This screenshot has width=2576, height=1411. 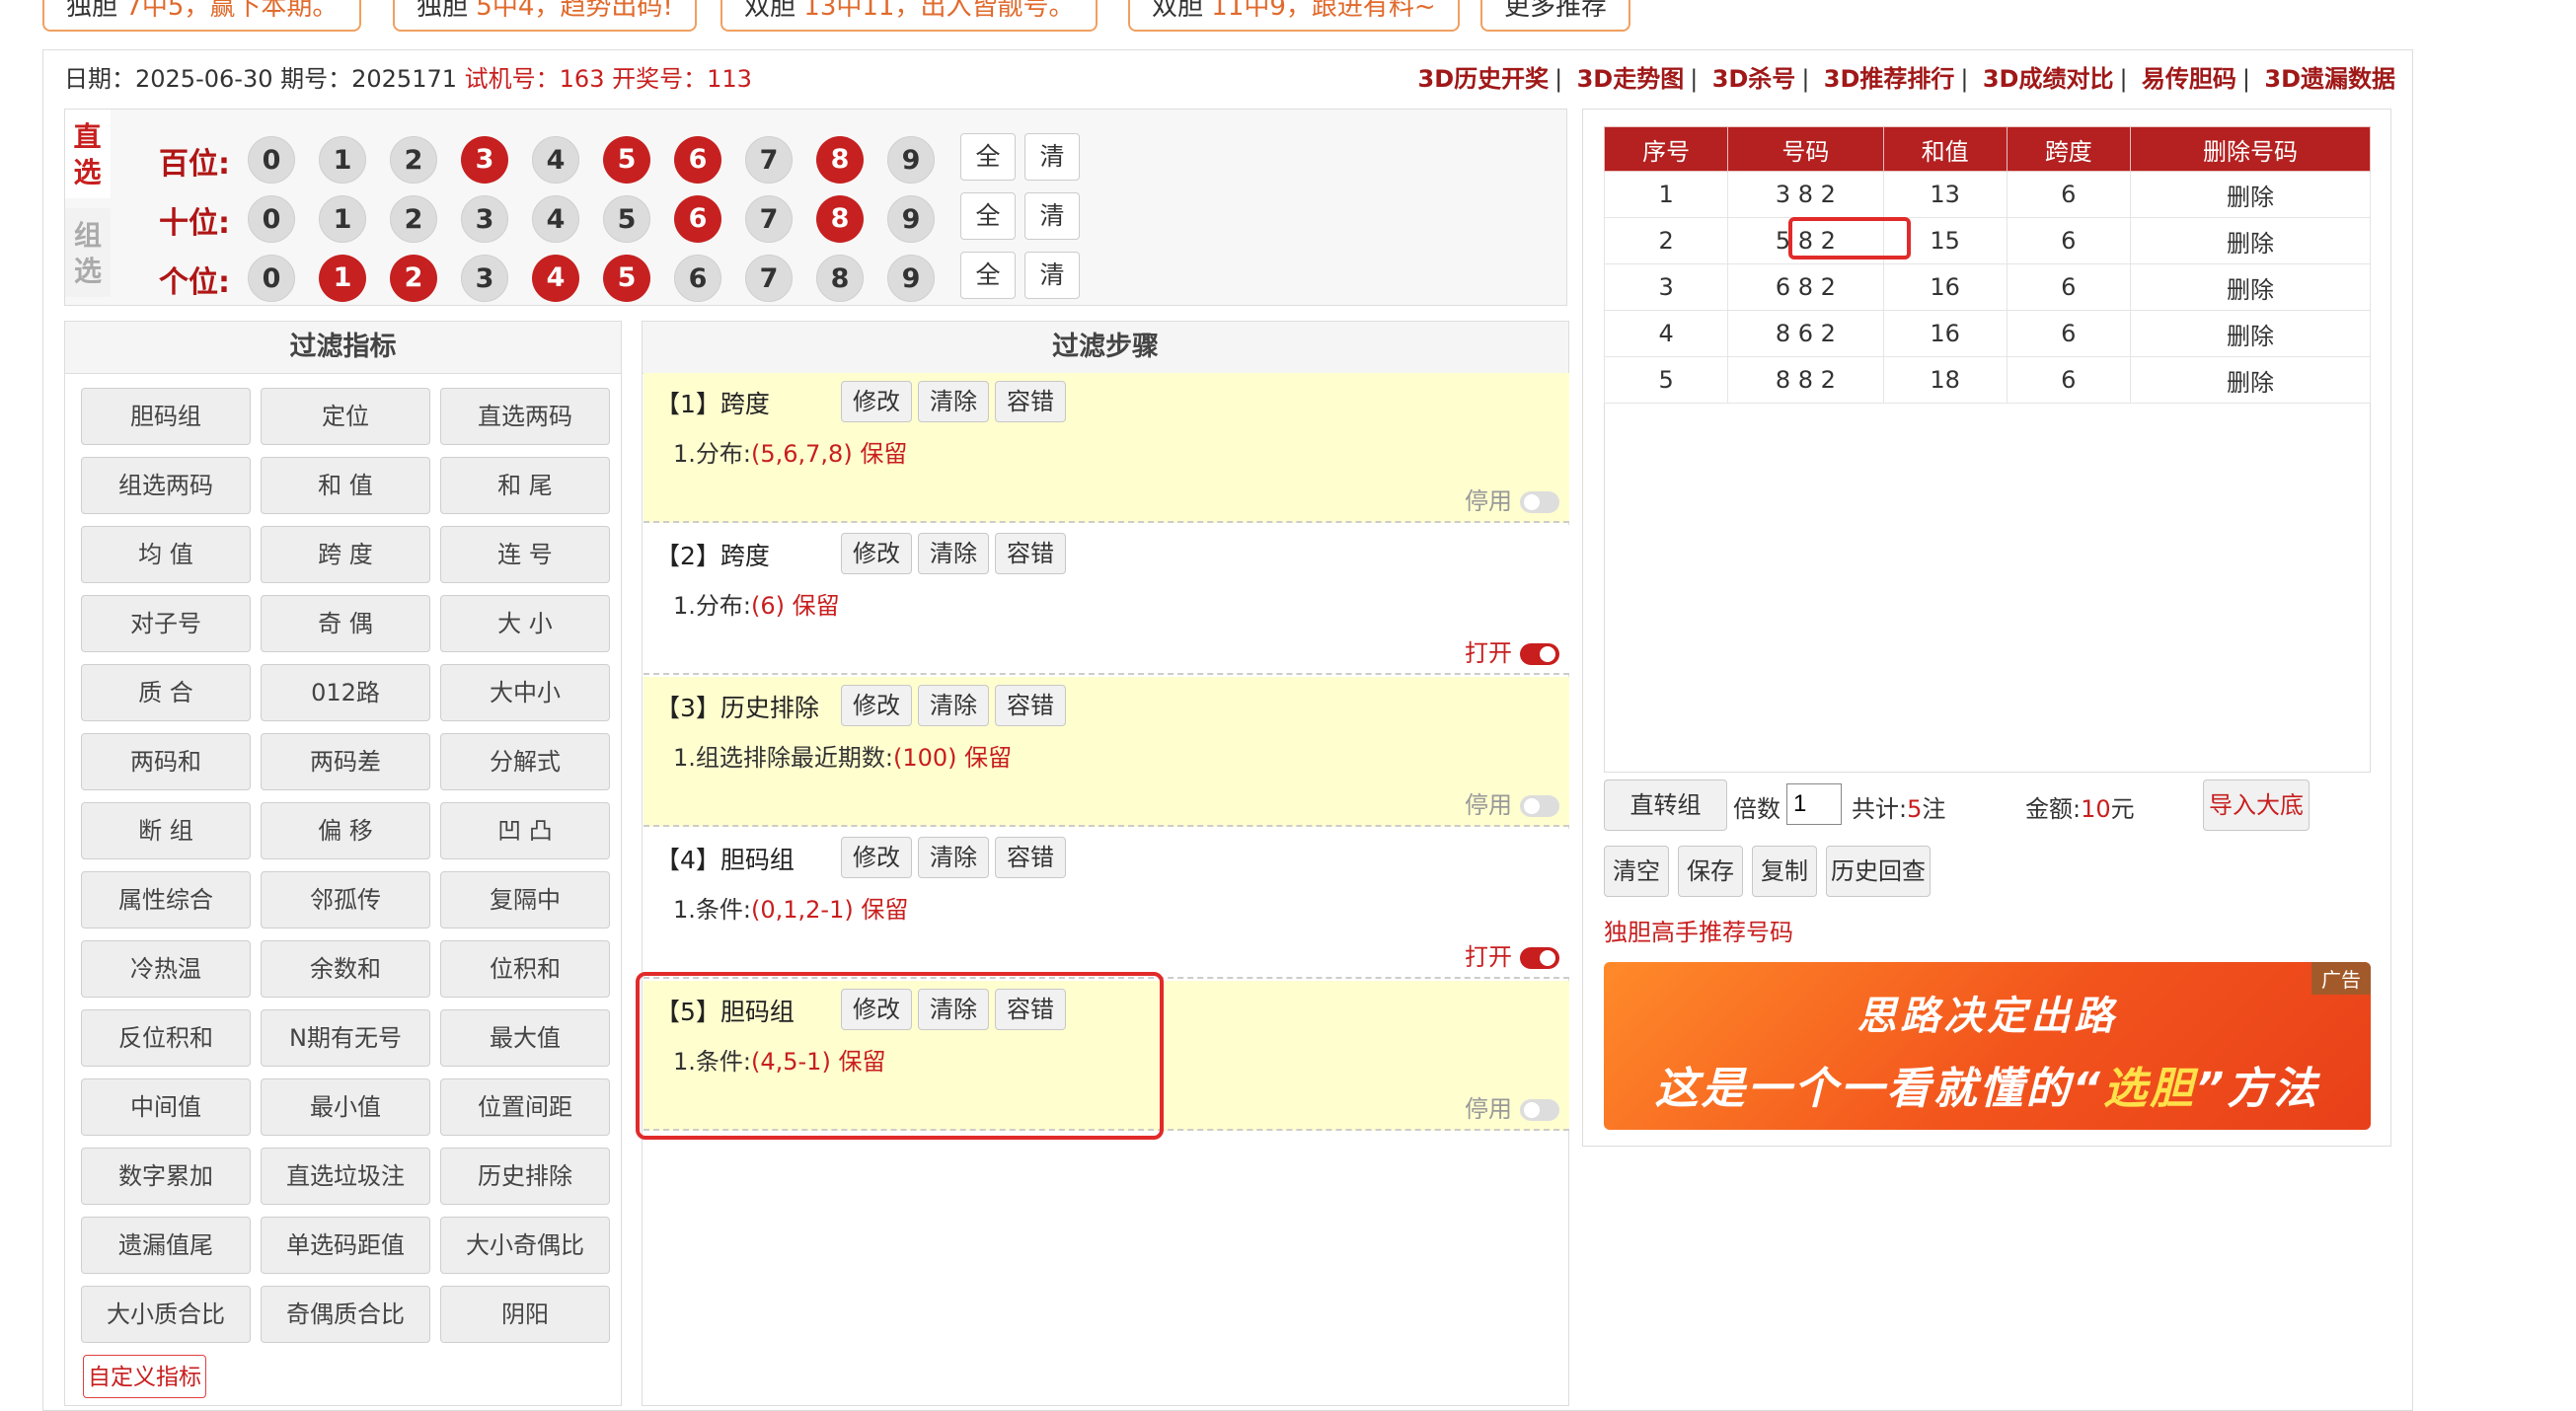 I want to click on tab-group: 组选, so click(x=88, y=252).